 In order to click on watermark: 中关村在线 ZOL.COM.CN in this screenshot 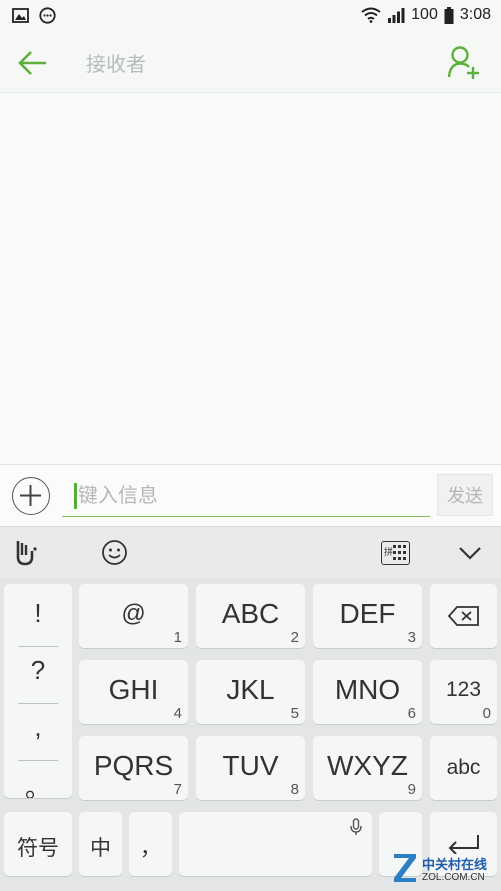, I will do `click(446, 870)`.